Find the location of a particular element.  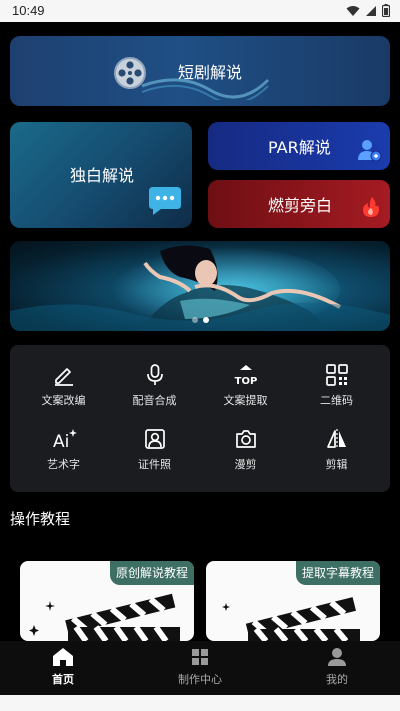

monologue-commentary-label: 独白解说 is located at coordinates (102, 175).